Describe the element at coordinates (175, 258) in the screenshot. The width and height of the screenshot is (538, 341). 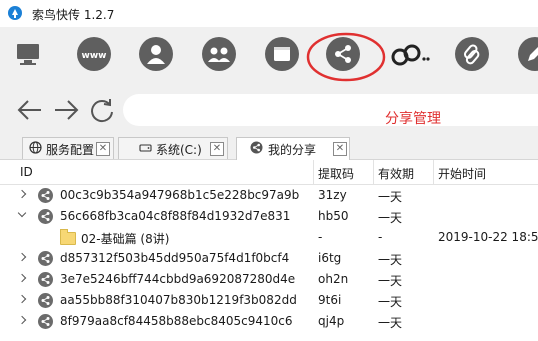
I see `share-id: d857312f503b45dd950a75f4d1f0bcf4` at that location.